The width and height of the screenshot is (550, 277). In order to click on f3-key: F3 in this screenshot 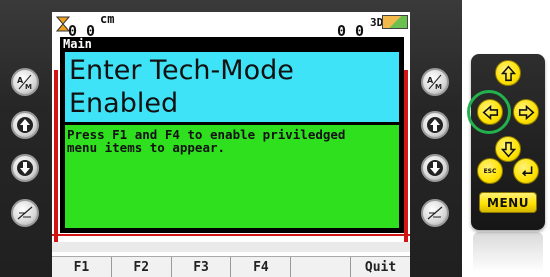, I will do `click(201, 267)`.